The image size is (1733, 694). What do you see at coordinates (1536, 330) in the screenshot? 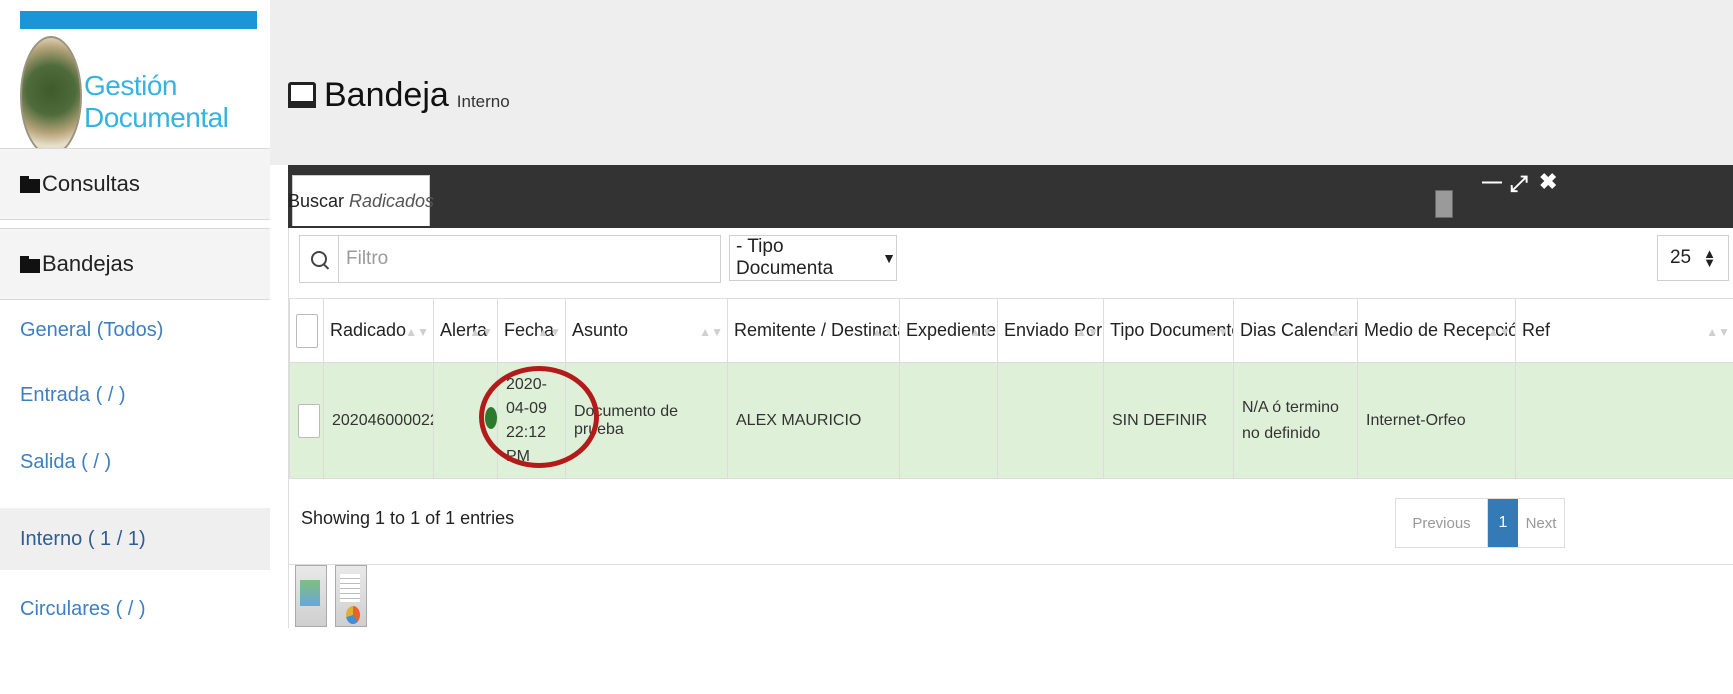
I see `col-label: Ref` at bounding box center [1536, 330].